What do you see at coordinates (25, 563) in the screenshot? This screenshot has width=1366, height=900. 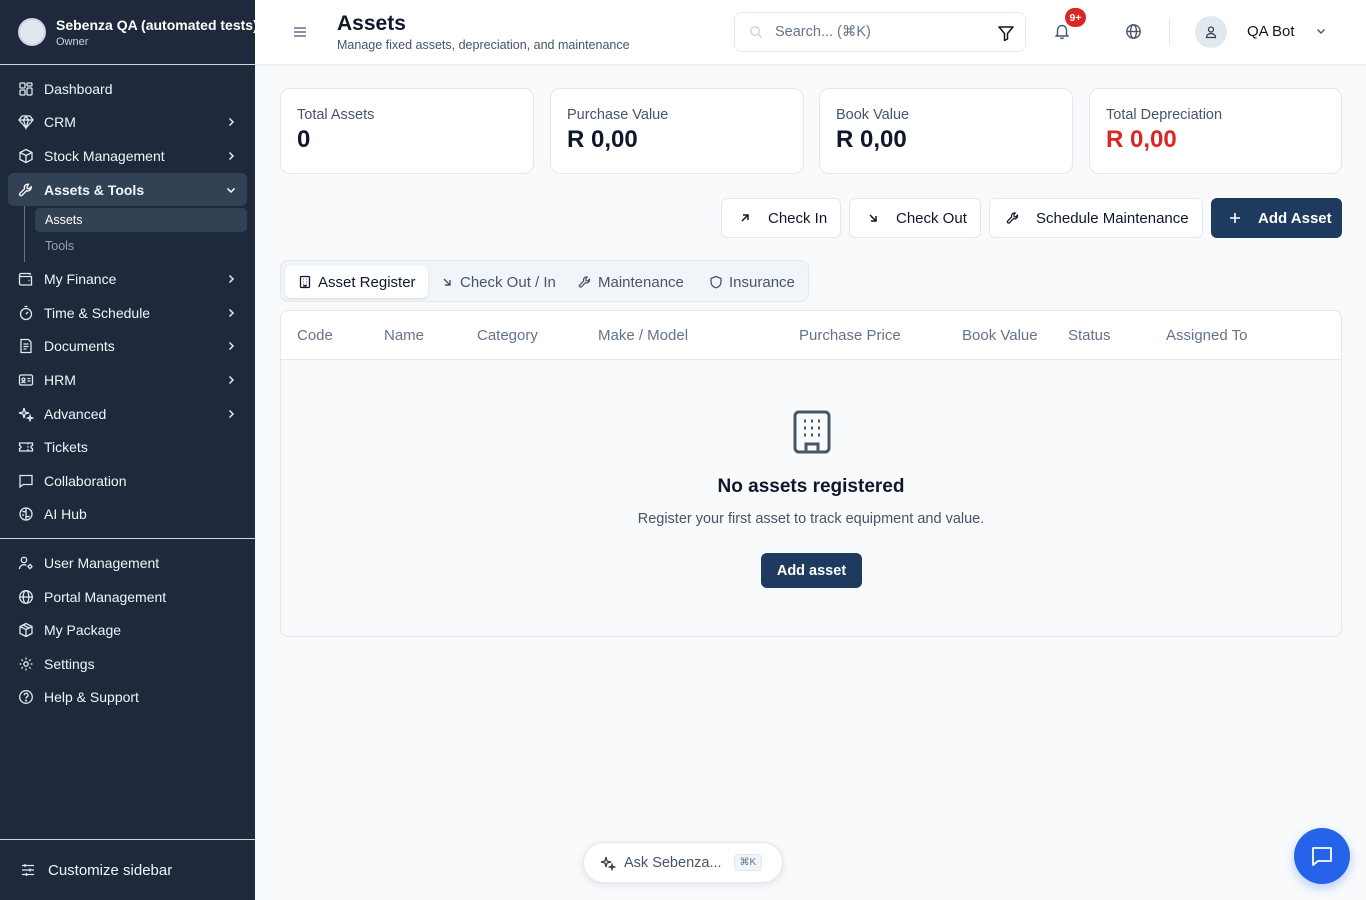 I see `user-cog-icon` at bounding box center [25, 563].